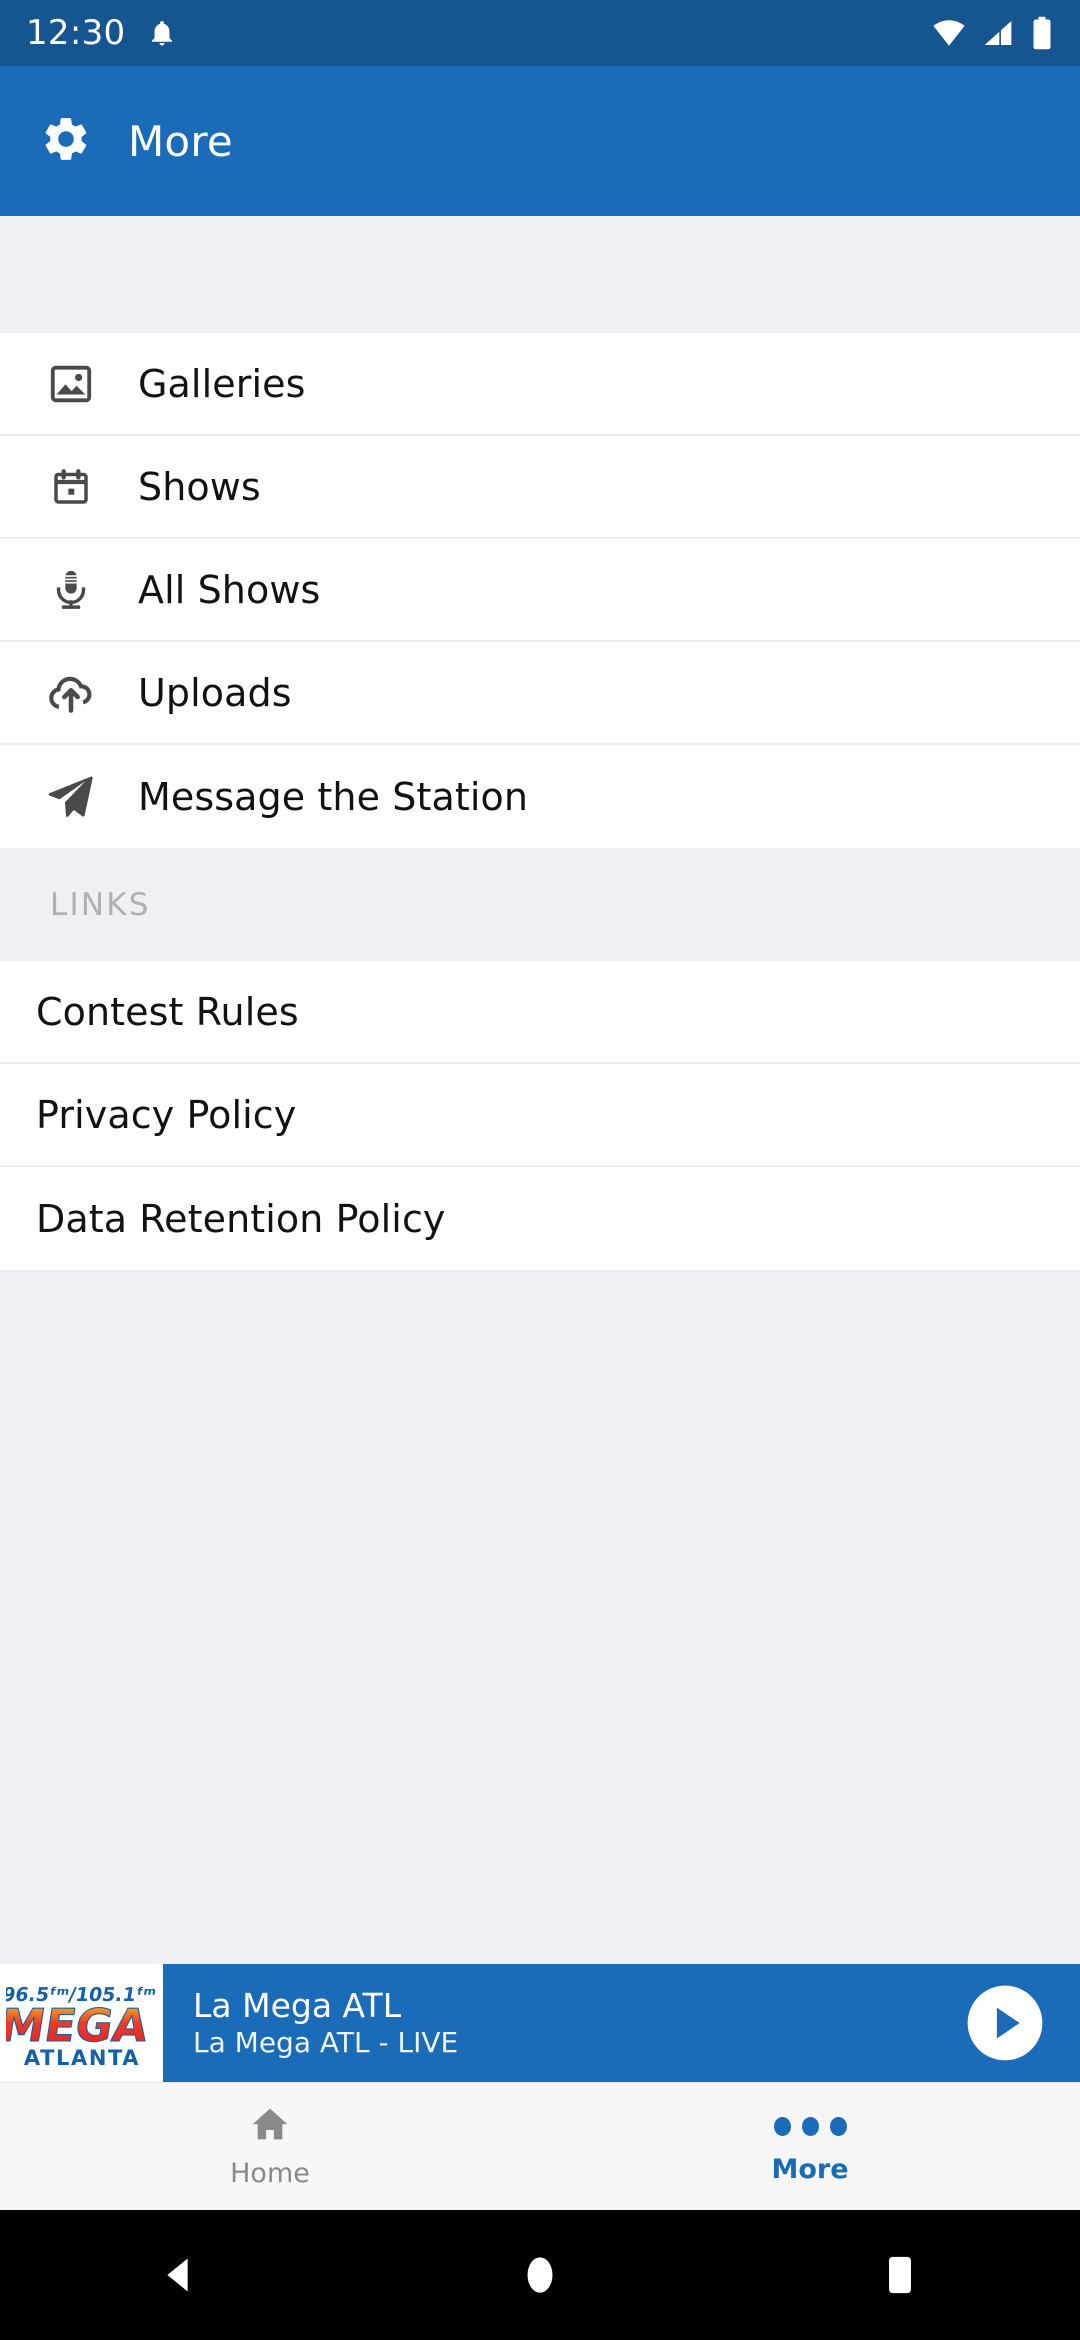 The height and width of the screenshot is (2340, 1080). What do you see at coordinates (199, 486) in the screenshot?
I see `menu-item-label: Shows` at bounding box center [199, 486].